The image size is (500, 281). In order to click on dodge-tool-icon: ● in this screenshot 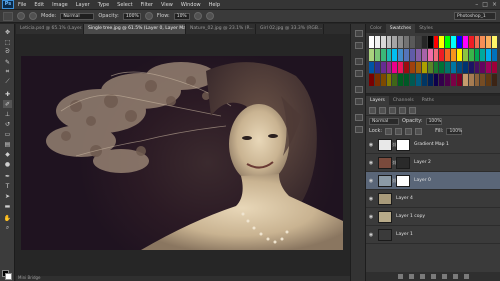, I will do `click(7, 164)`.